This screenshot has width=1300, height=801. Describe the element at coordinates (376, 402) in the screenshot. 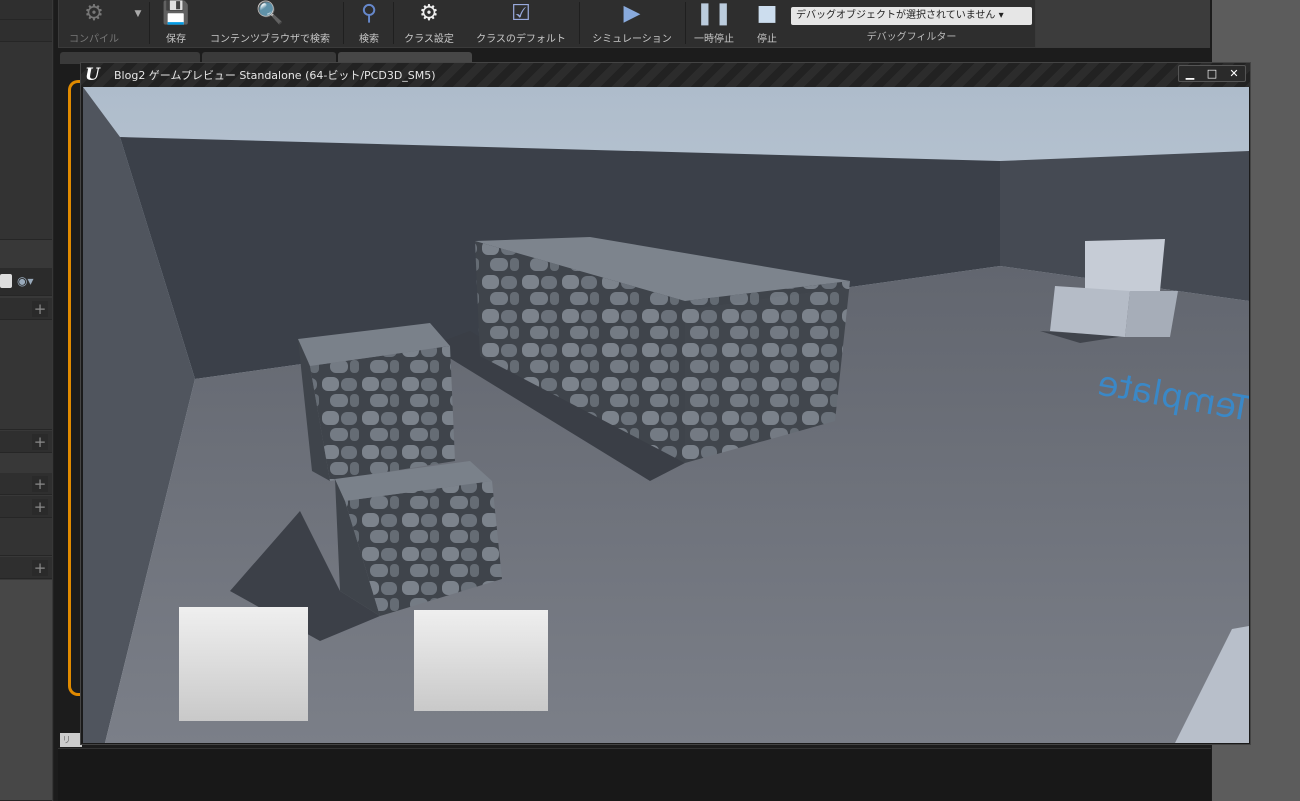

I see `stone-block-small` at that location.